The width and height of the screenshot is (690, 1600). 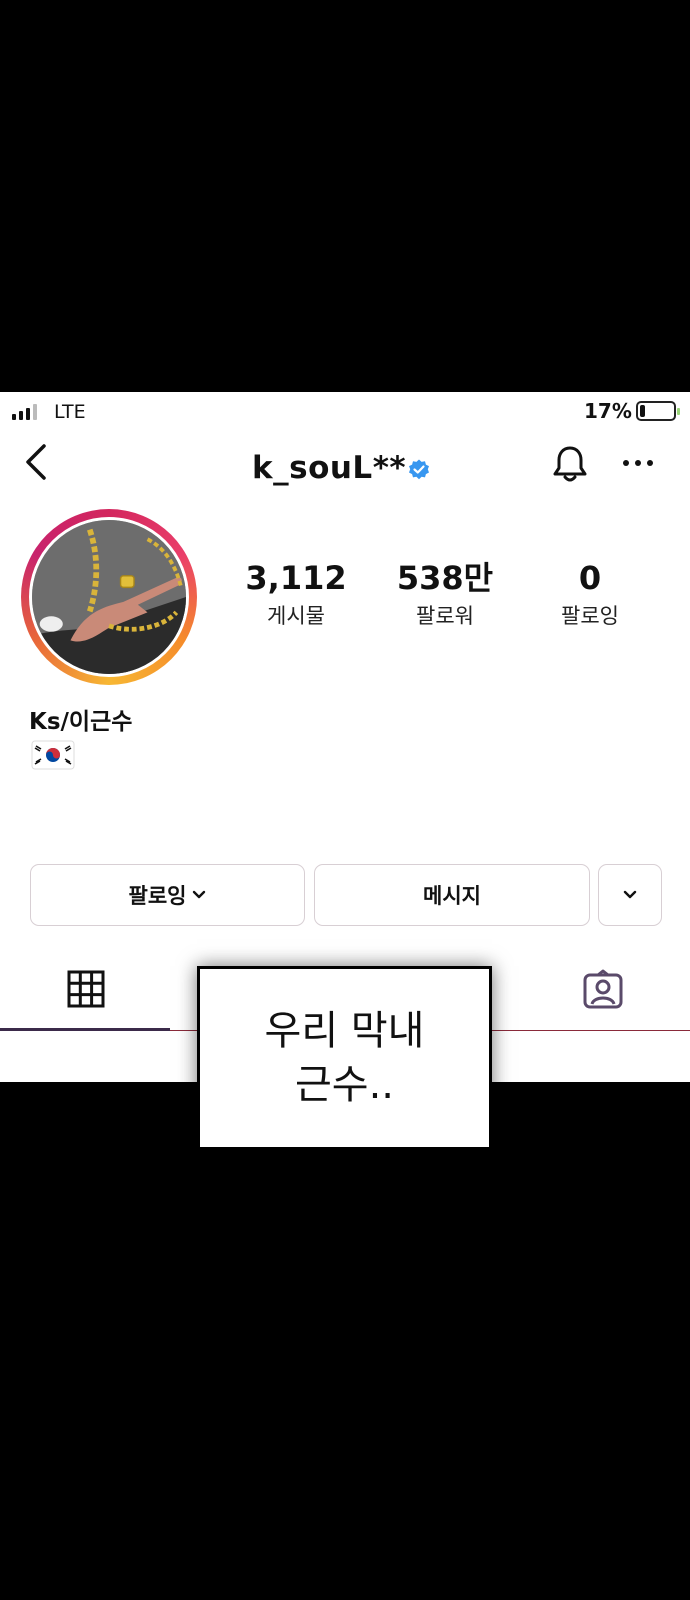 I want to click on suggested-dropdown-button, so click(x=630, y=895).